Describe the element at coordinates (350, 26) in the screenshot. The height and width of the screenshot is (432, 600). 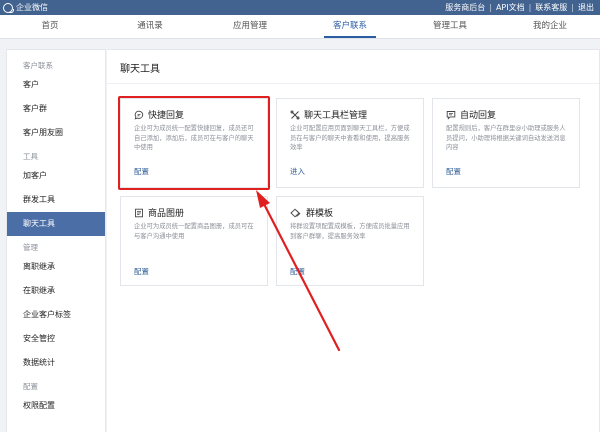
I see `tab-customer-contact: 客户联系` at that location.